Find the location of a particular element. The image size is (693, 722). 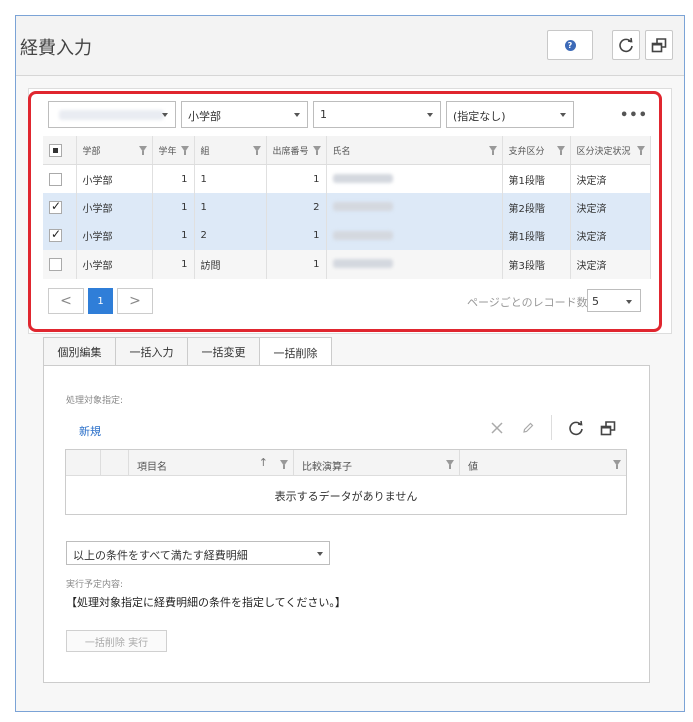

new-link: 新規 is located at coordinates (90, 431).